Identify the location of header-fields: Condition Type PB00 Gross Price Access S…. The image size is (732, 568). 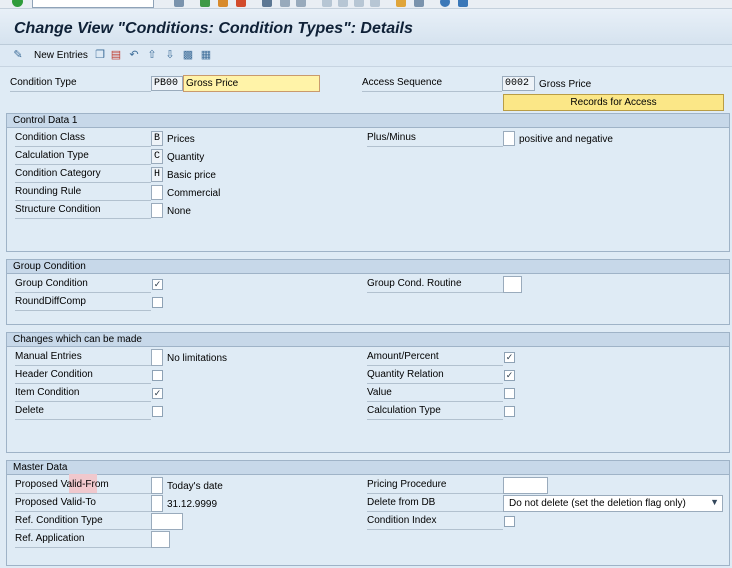
(367, 93).